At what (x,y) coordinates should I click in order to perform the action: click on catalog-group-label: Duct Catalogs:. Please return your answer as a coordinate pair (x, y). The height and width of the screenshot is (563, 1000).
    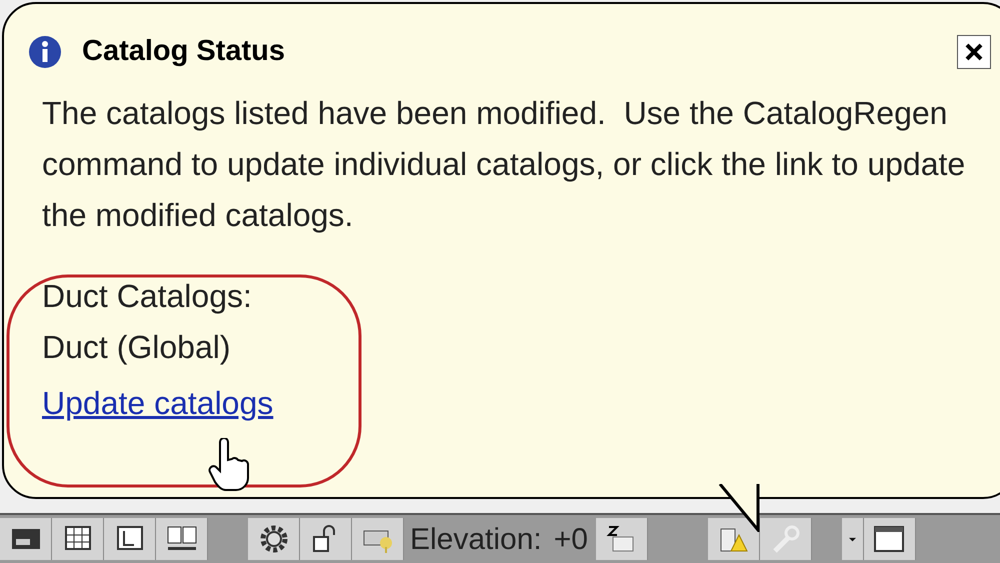
    Looking at the image, I should click on (147, 296).